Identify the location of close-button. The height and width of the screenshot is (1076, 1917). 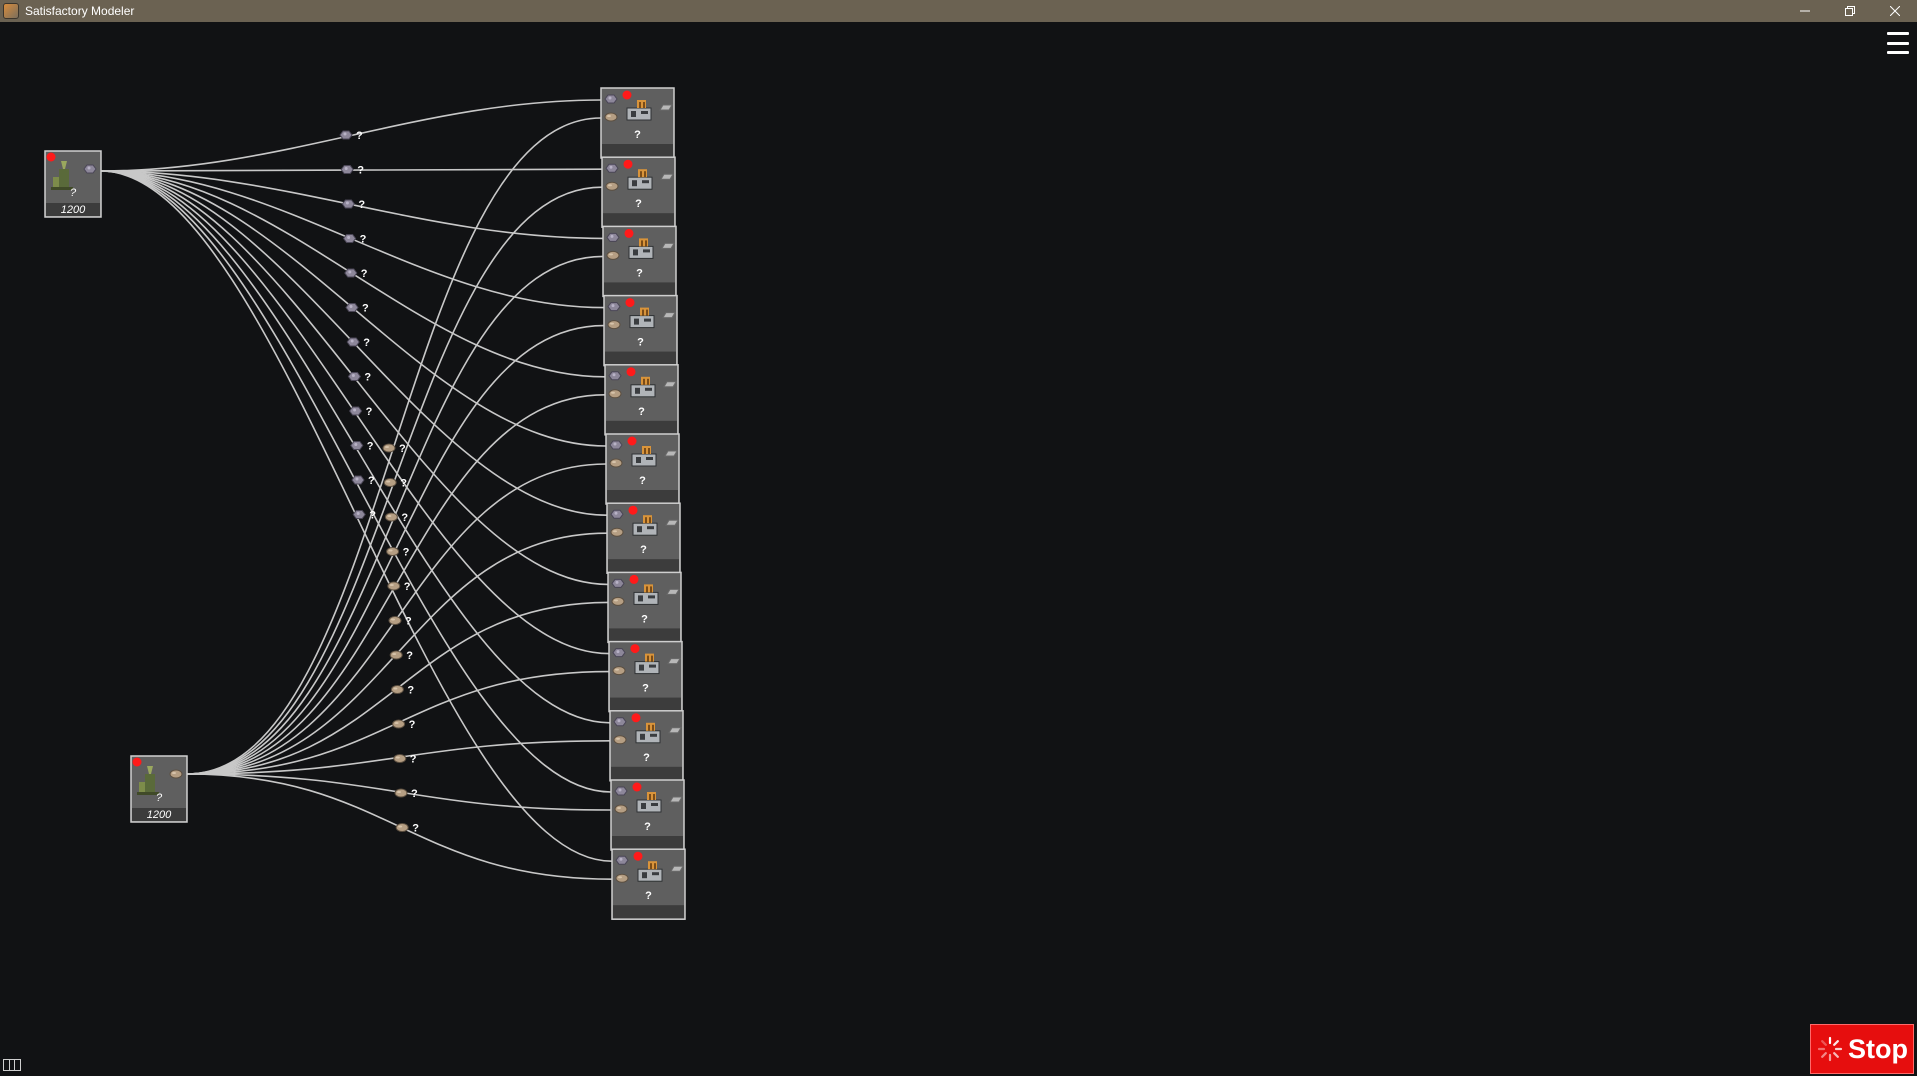
(1894, 11).